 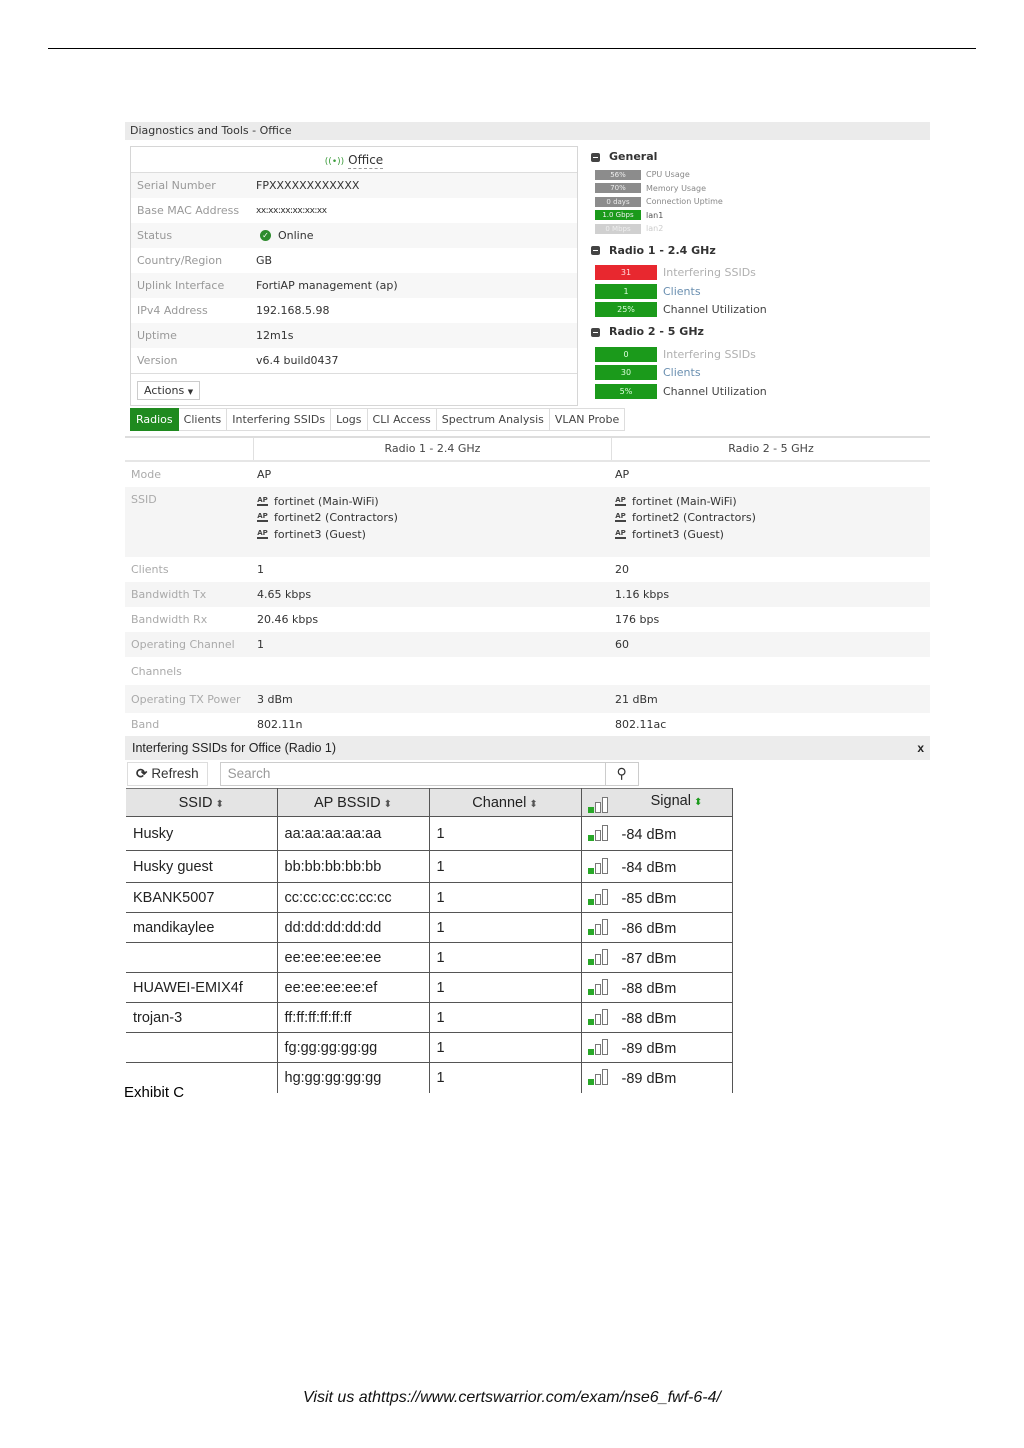 I want to click on radios-header: Radio 1 - 2.4 GHz Radio 2 - 5 GHz, so click(x=527, y=449).